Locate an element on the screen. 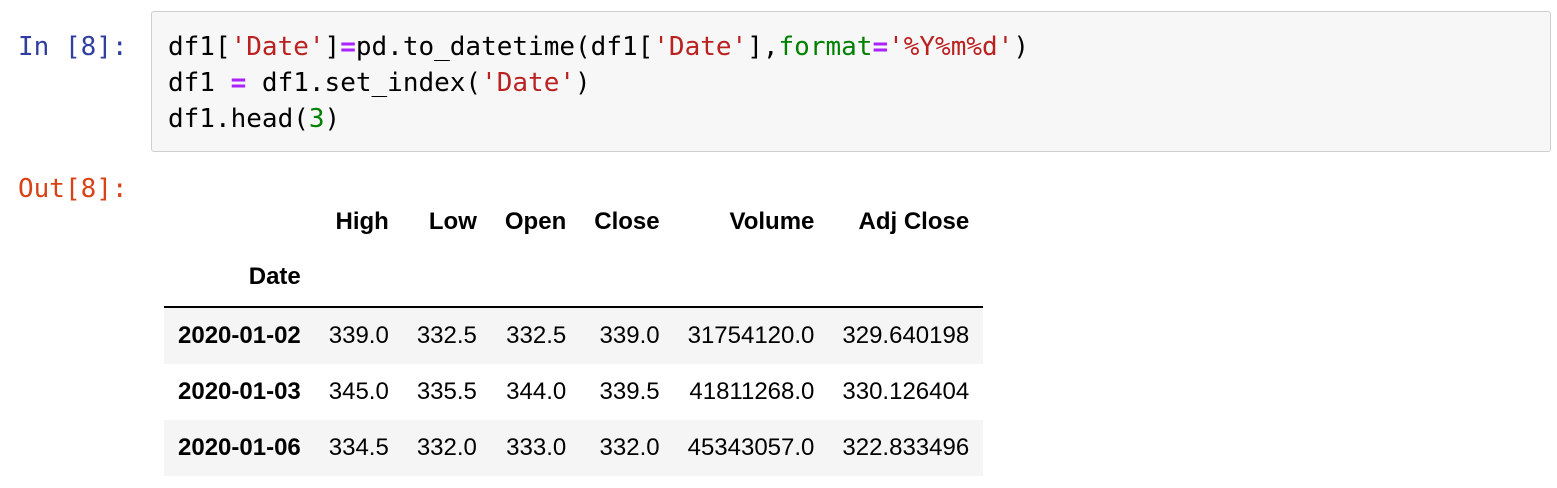 Image resolution: width=1557 pixels, height=488 pixels. column-header: Adj Close is located at coordinates (914, 221).